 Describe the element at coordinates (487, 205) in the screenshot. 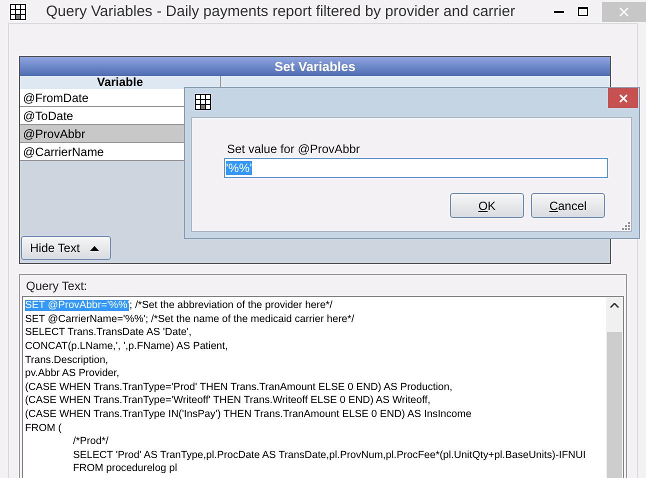

I see `dialog-button: OK` at that location.